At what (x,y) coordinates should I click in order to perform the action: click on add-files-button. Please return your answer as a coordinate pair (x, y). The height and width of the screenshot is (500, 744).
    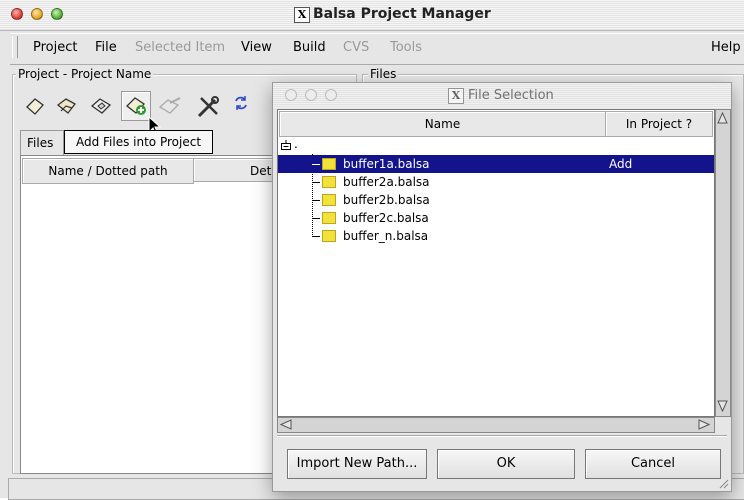
    Looking at the image, I should click on (136, 106).